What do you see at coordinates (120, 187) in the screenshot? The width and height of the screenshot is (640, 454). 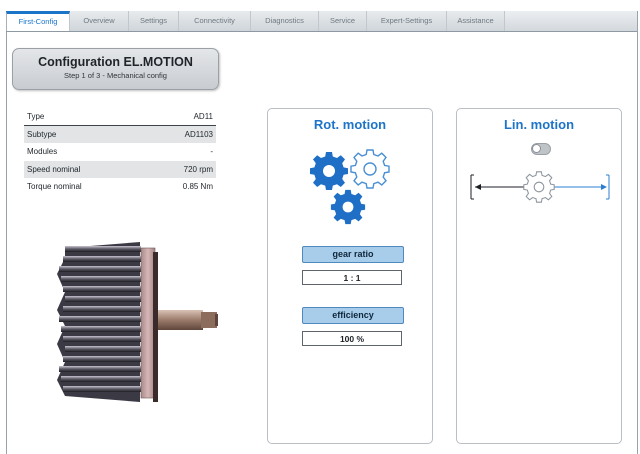 I see `table-row: Torque nominal 0.85 Nm` at bounding box center [120, 187].